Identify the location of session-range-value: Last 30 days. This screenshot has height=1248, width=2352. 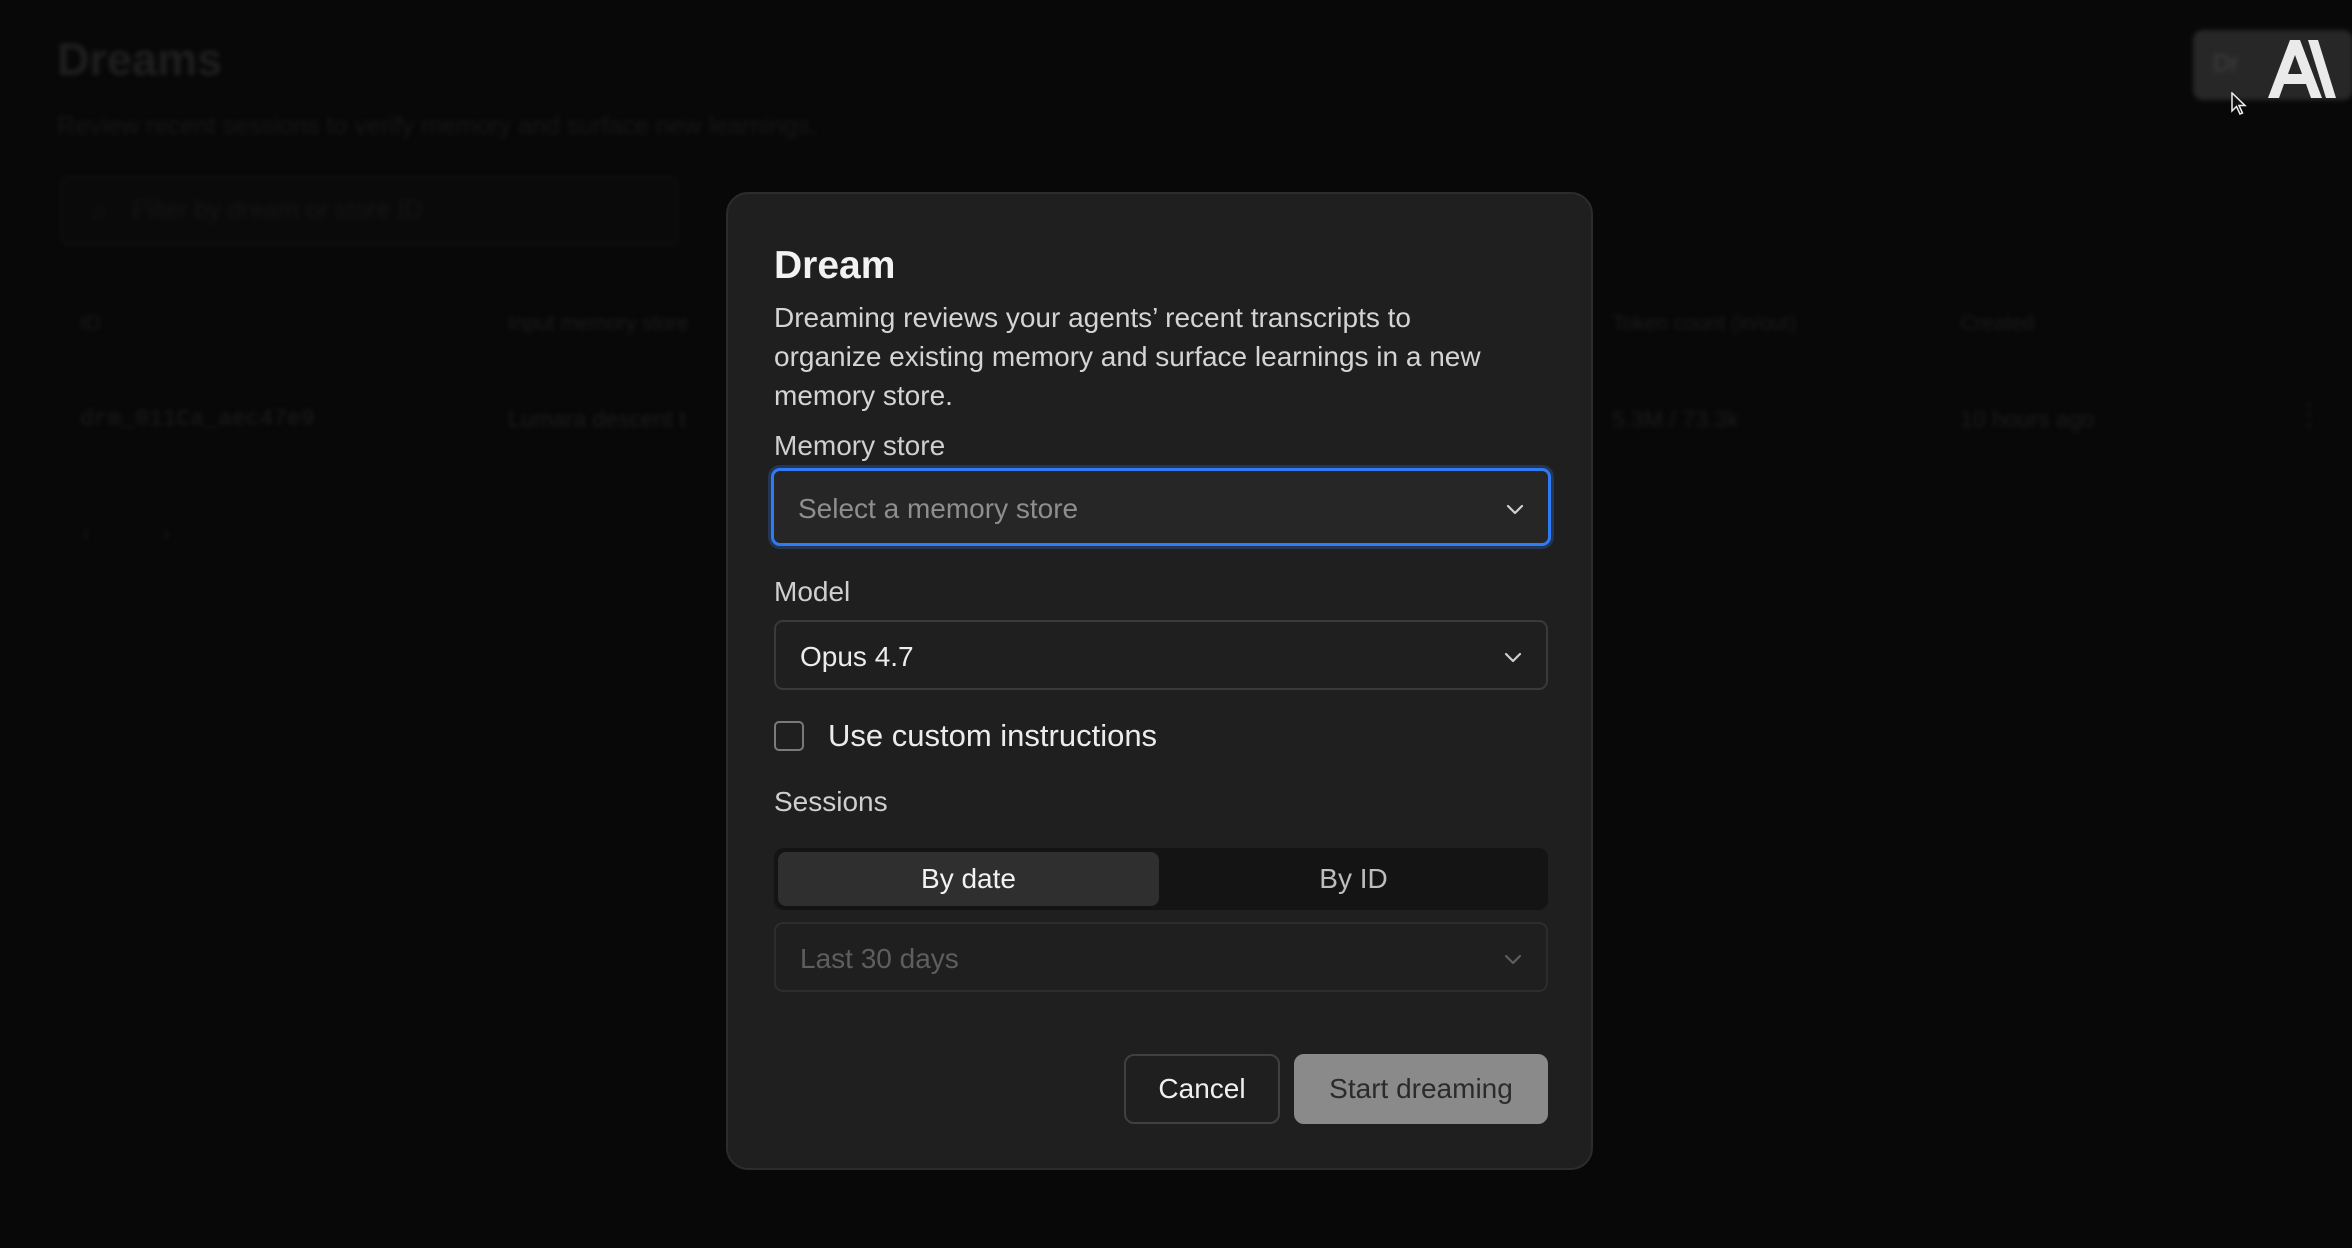
(879, 958).